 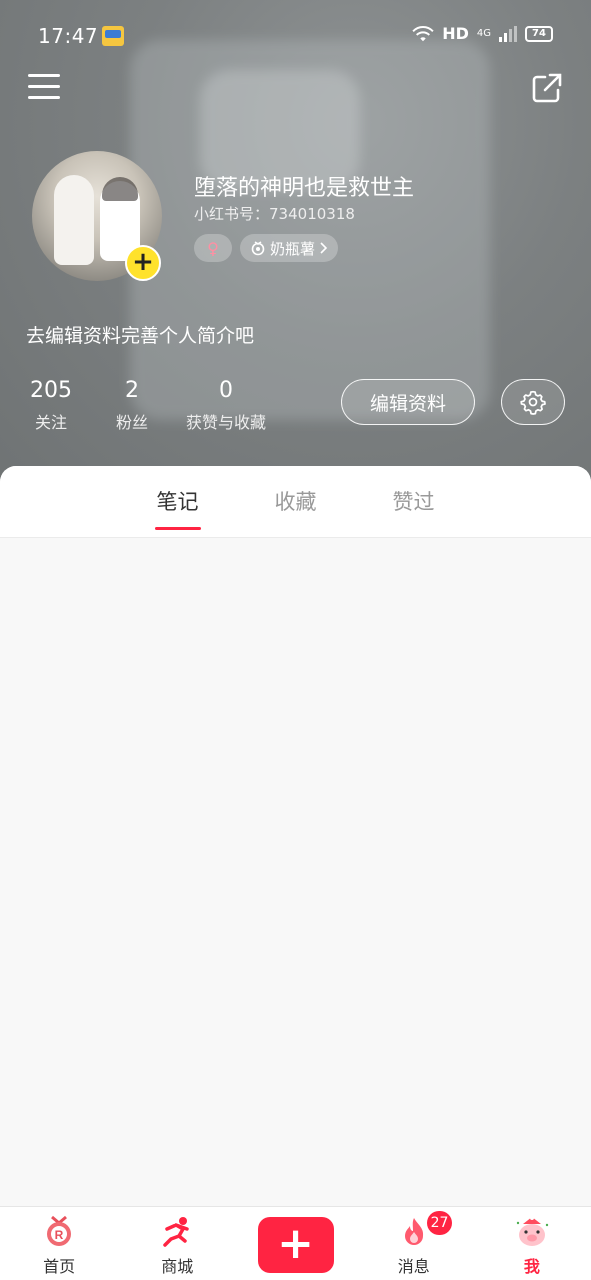 I want to click on tab-label: 收藏, so click(x=295, y=501).